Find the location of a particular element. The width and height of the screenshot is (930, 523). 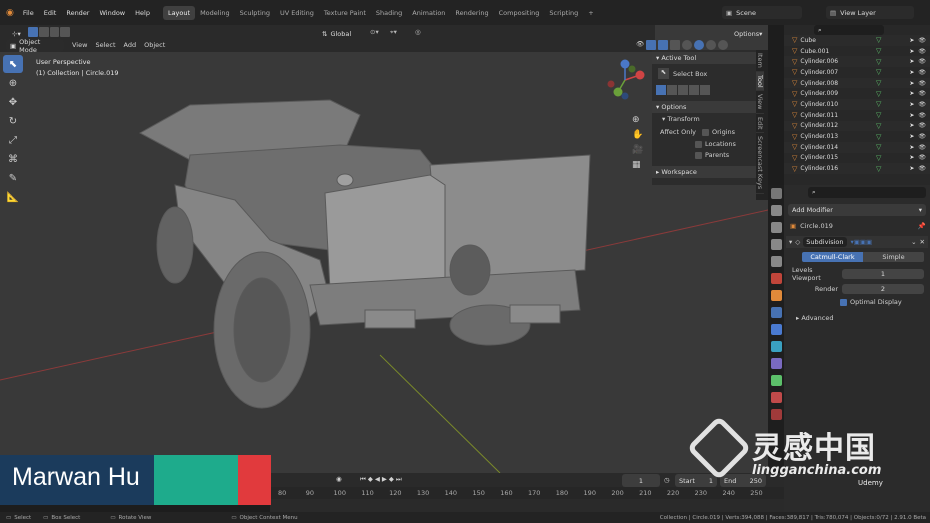

properties-search-input: ⌕ is located at coordinates (867, 192).